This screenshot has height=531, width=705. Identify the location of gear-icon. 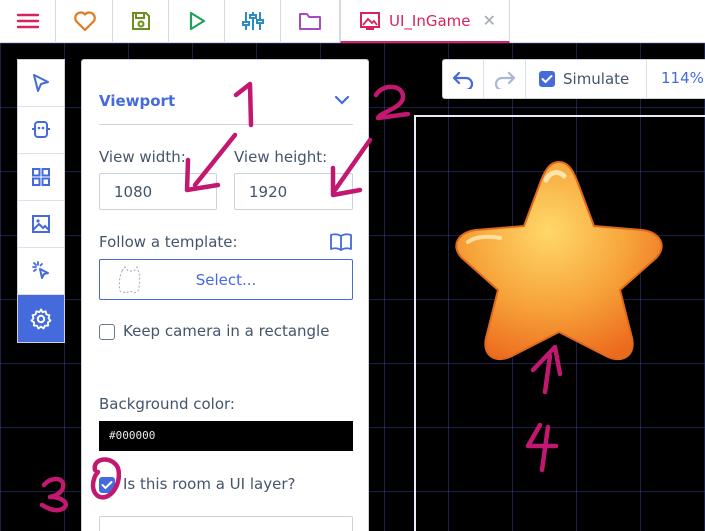
(41, 318).